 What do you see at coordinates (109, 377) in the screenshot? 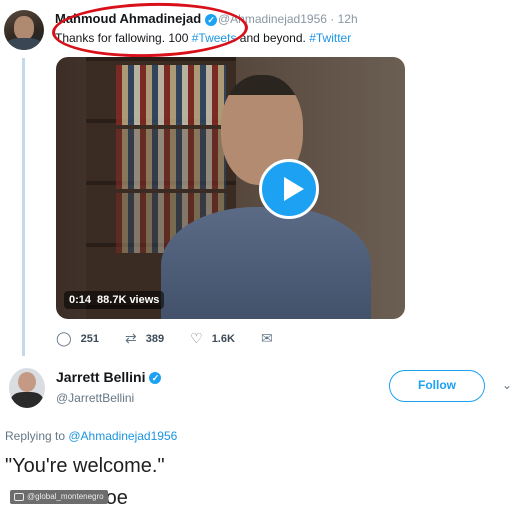
I see `author-name: Jarrett Bellini ✓` at bounding box center [109, 377].